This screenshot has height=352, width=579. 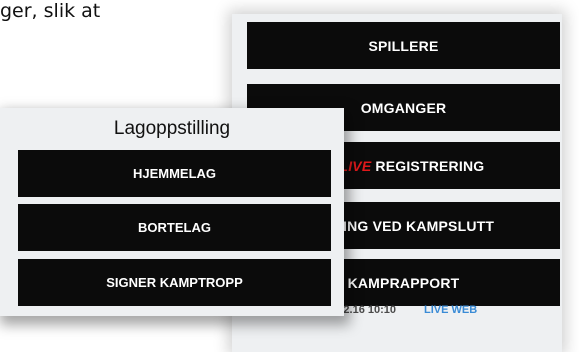 What do you see at coordinates (172, 128) in the screenshot?
I see `lineup-panel-title: Lagoppstilling` at bounding box center [172, 128].